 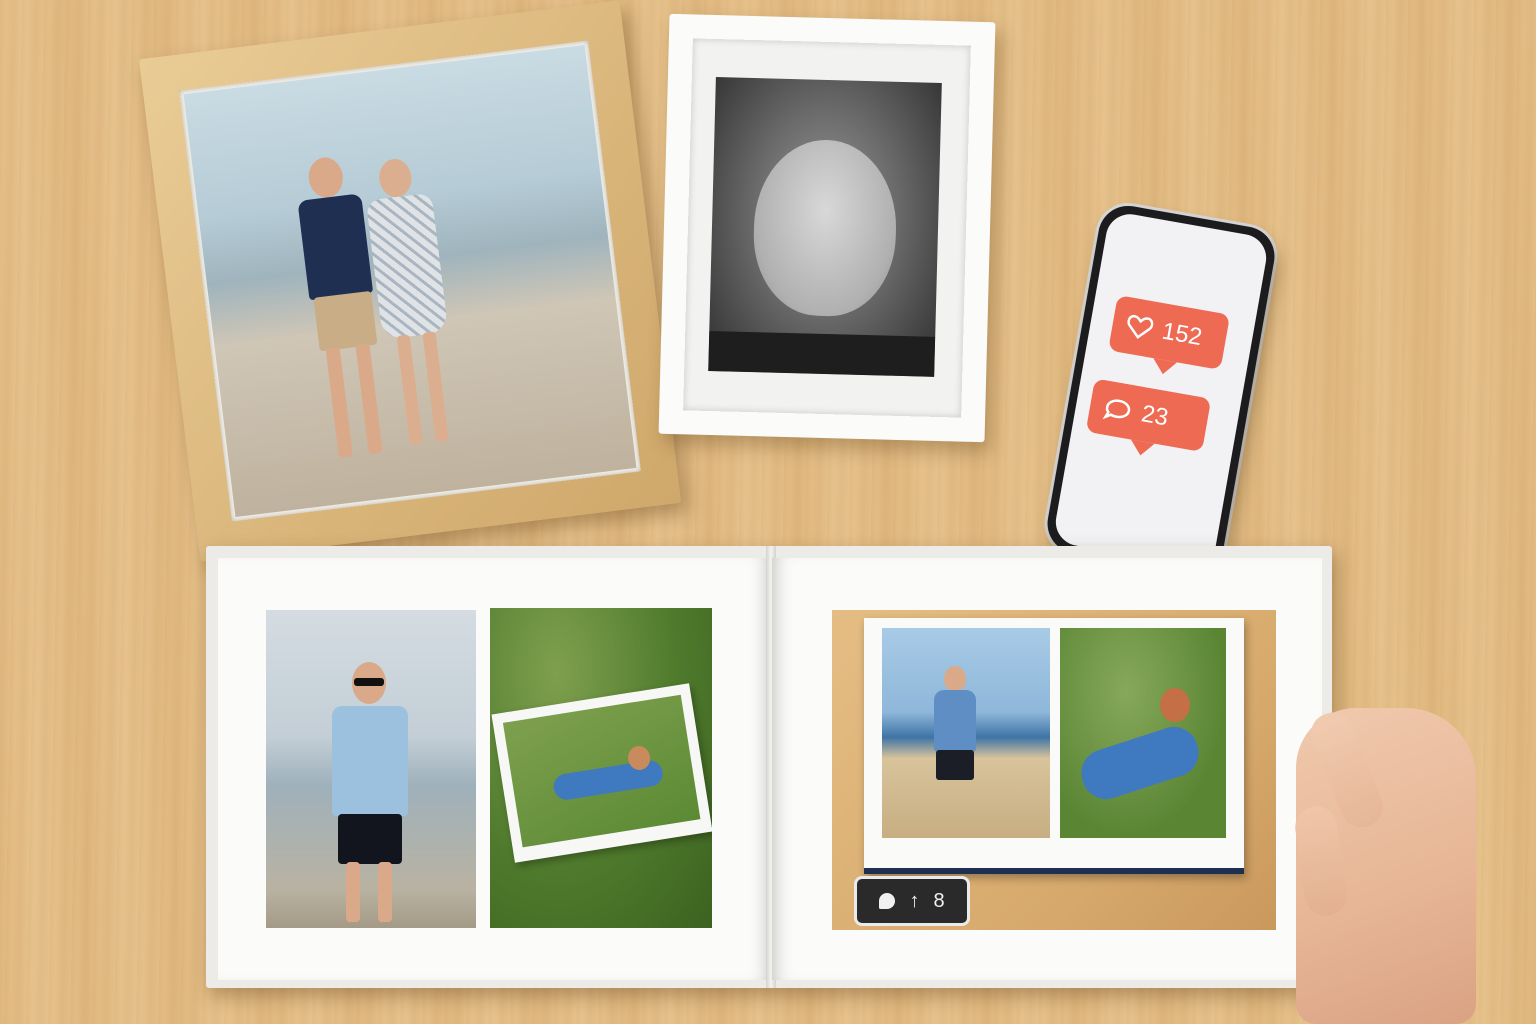 What do you see at coordinates (1054, 746) in the screenshot?
I see `small-photo-book` at bounding box center [1054, 746].